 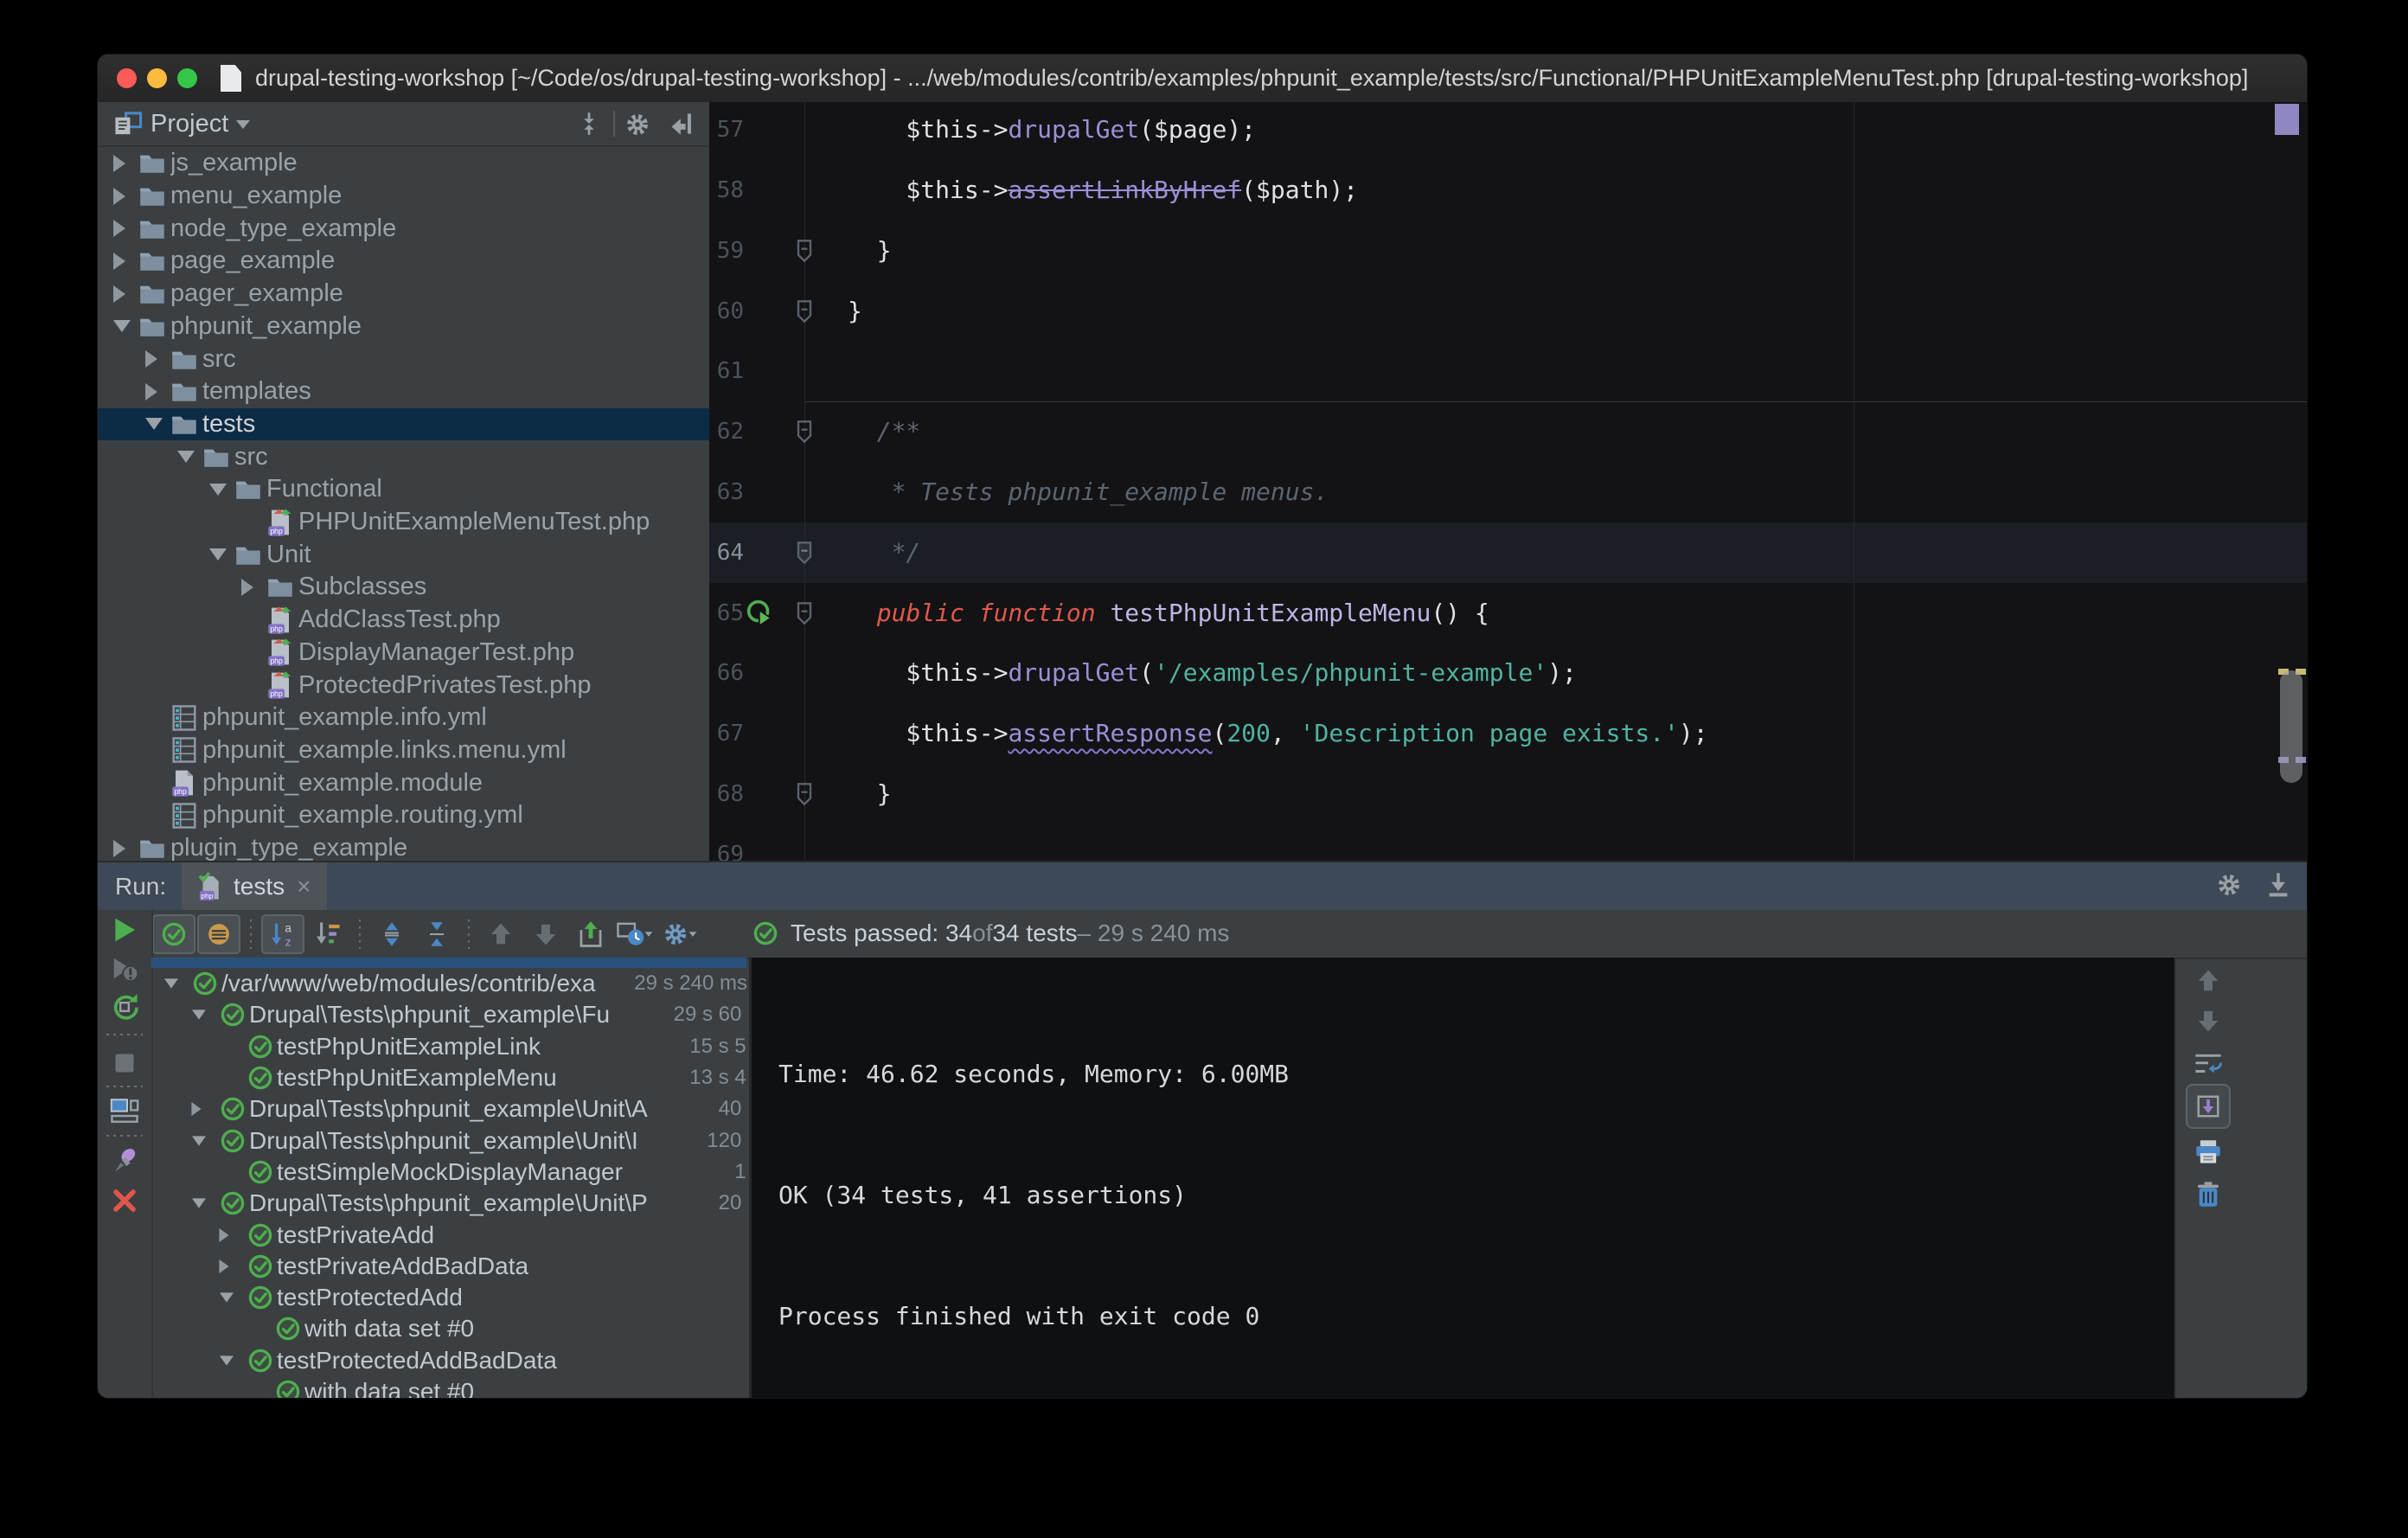 What do you see at coordinates (187, 78) in the screenshot?
I see `zoom-window-button` at bounding box center [187, 78].